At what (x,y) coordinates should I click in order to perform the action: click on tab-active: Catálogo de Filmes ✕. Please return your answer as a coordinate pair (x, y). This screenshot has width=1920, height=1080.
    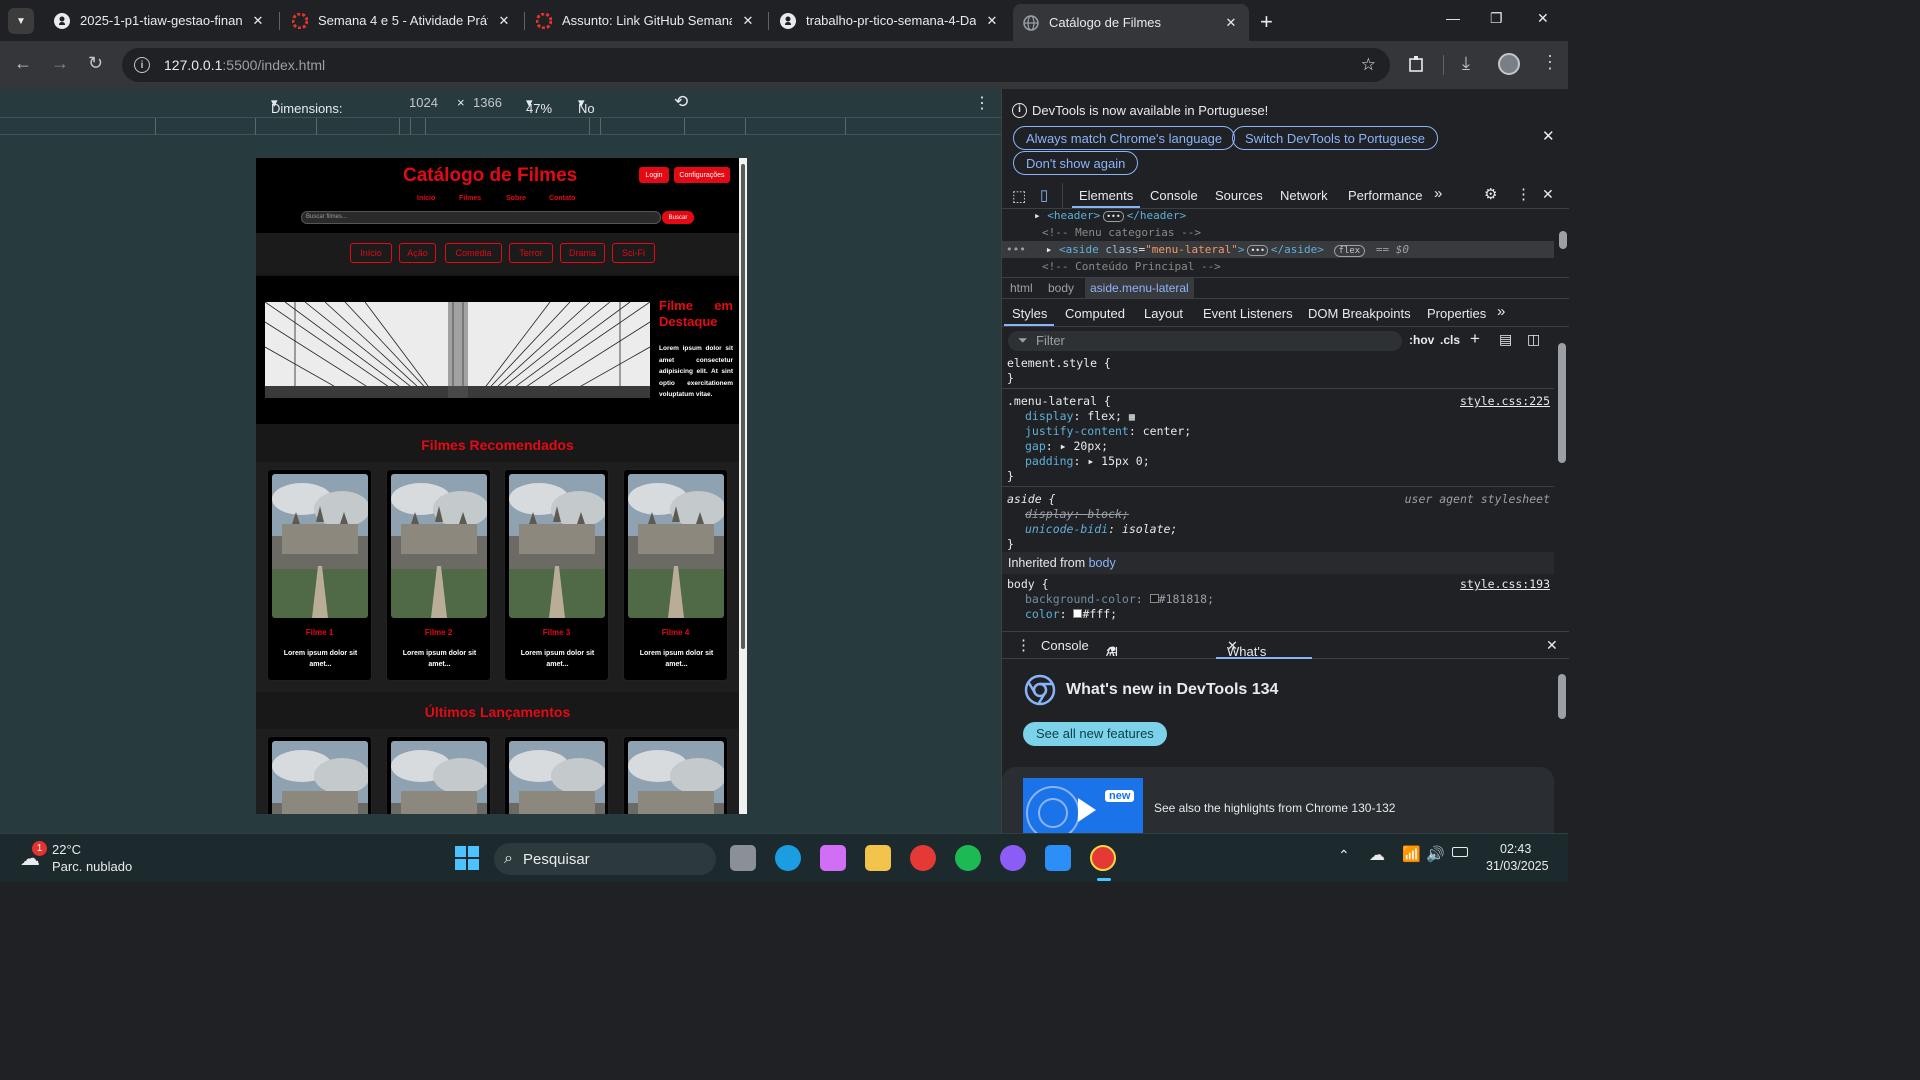
    Looking at the image, I should click on (1131, 22).